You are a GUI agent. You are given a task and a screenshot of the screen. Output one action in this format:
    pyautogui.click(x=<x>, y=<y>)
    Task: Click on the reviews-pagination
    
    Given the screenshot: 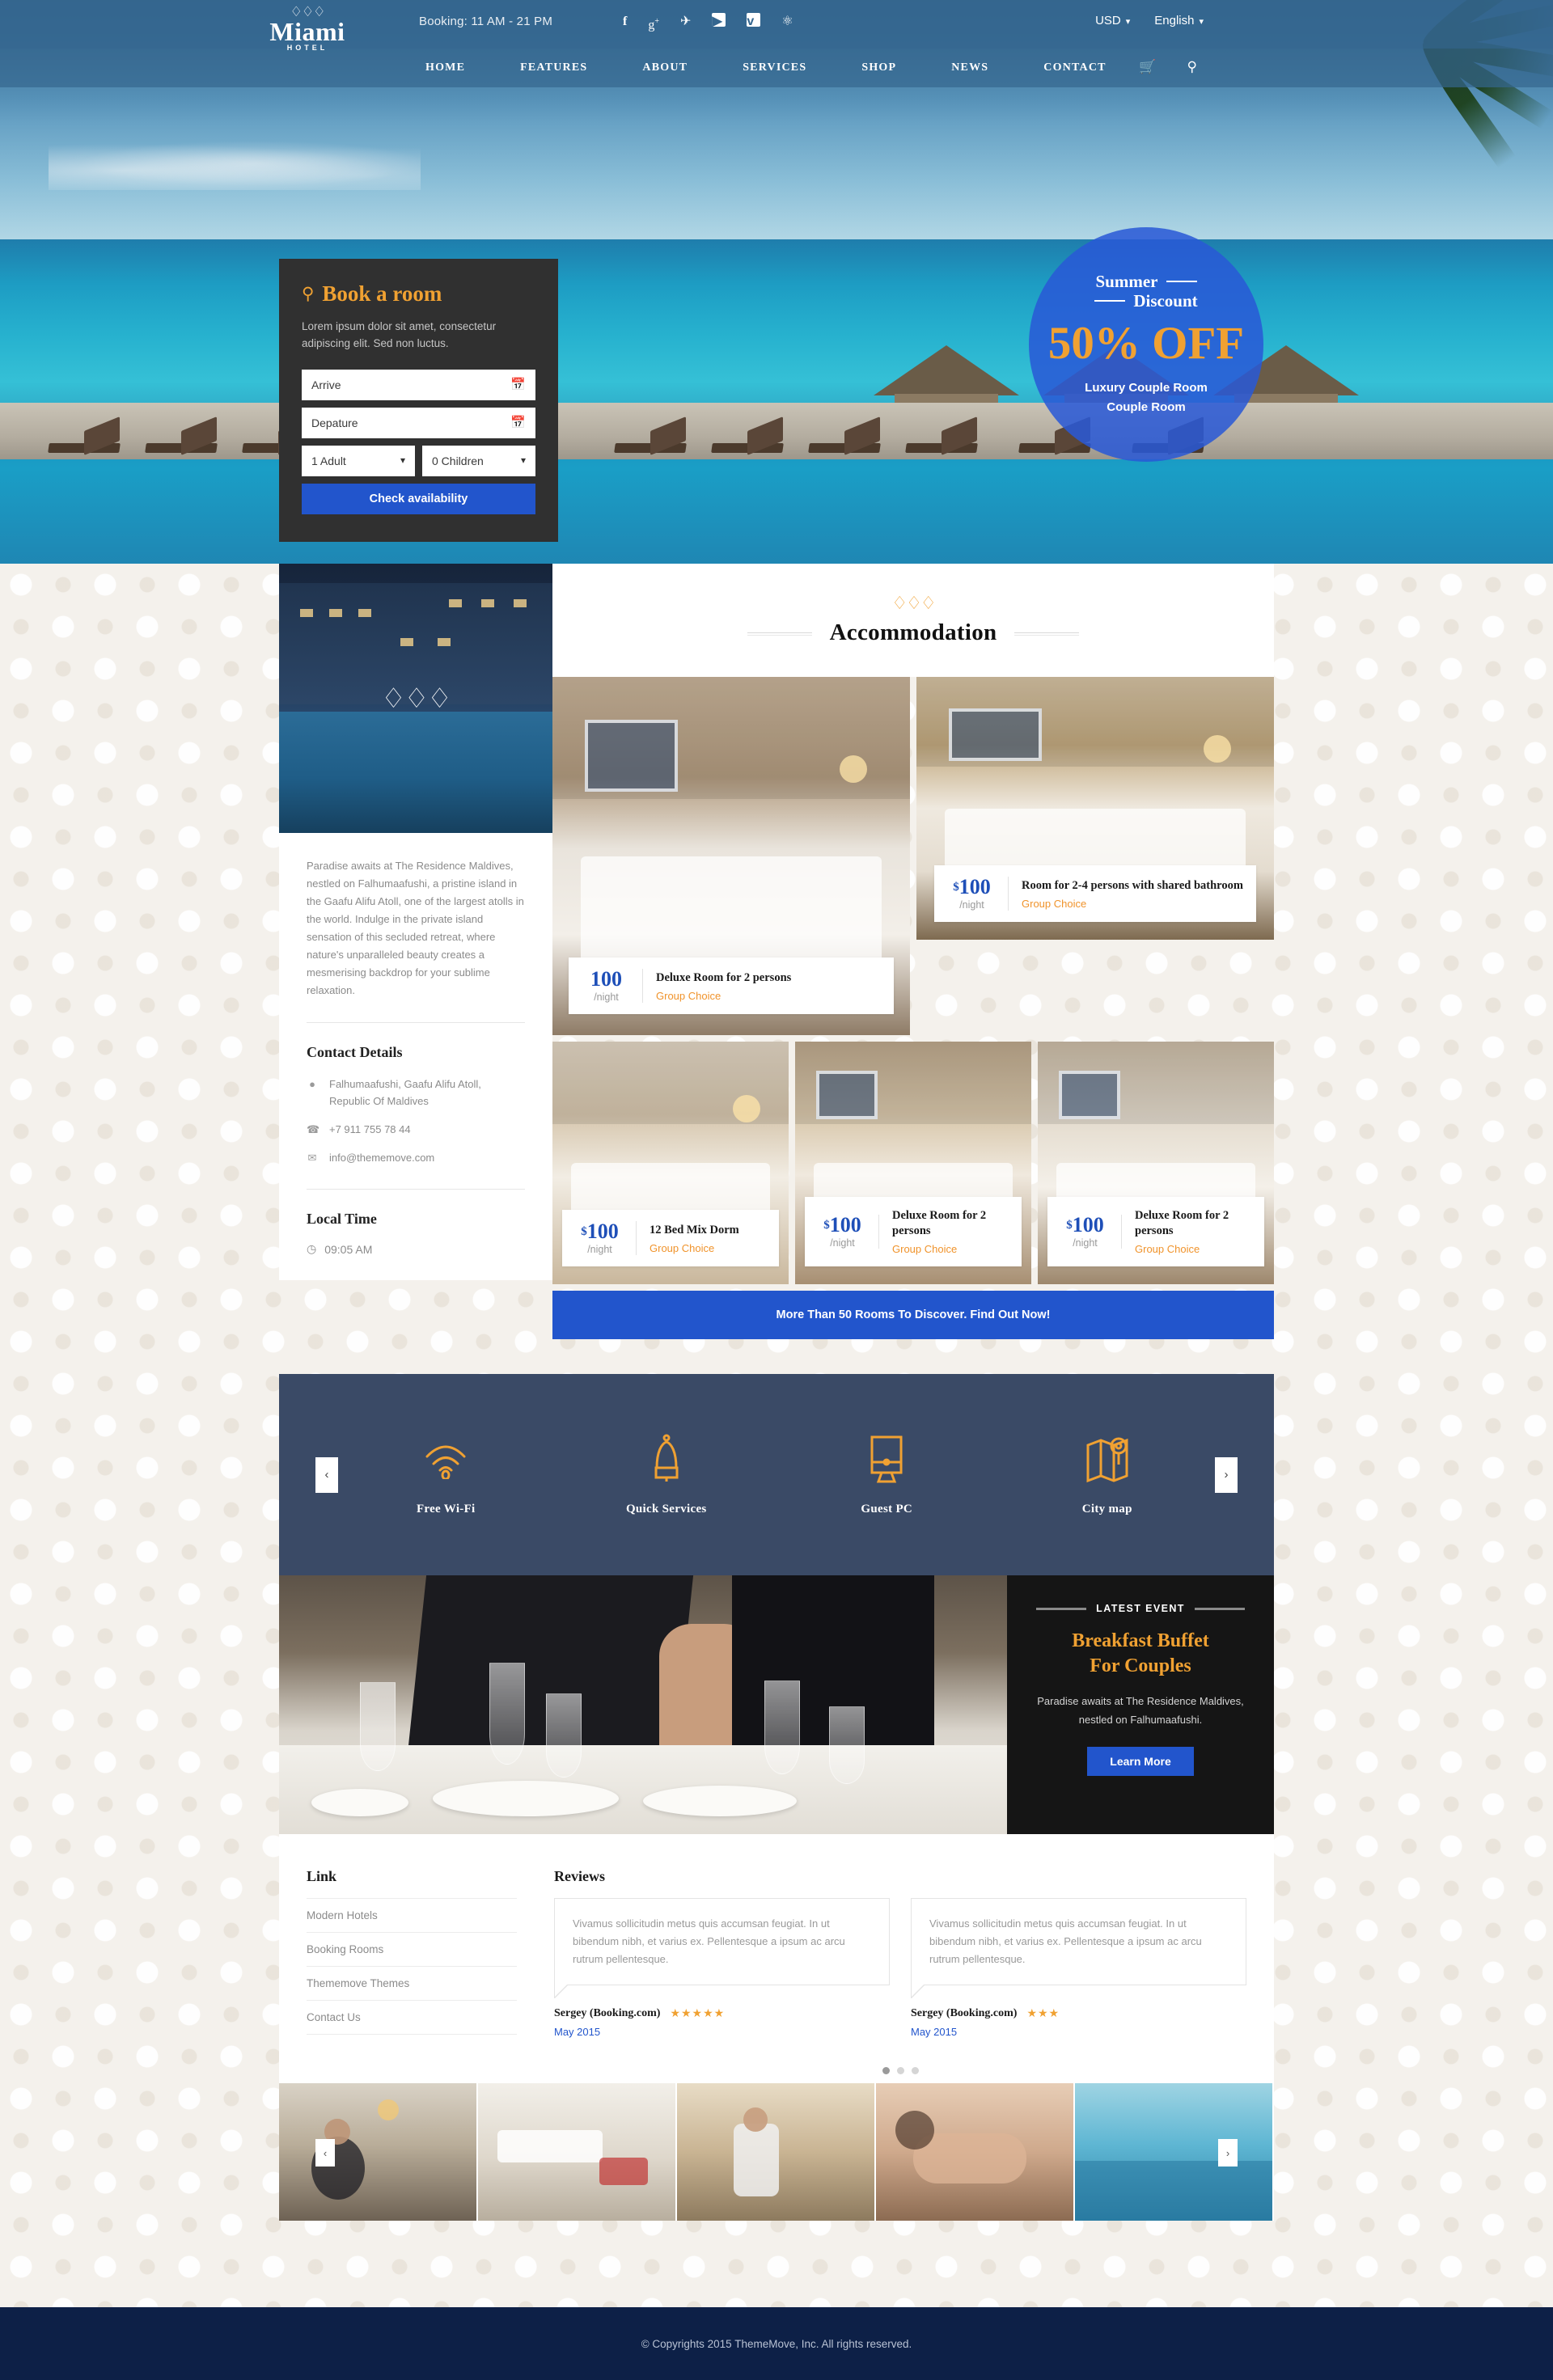 What is the action you would take?
    pyautogui.click(x=900, y=2070)
    